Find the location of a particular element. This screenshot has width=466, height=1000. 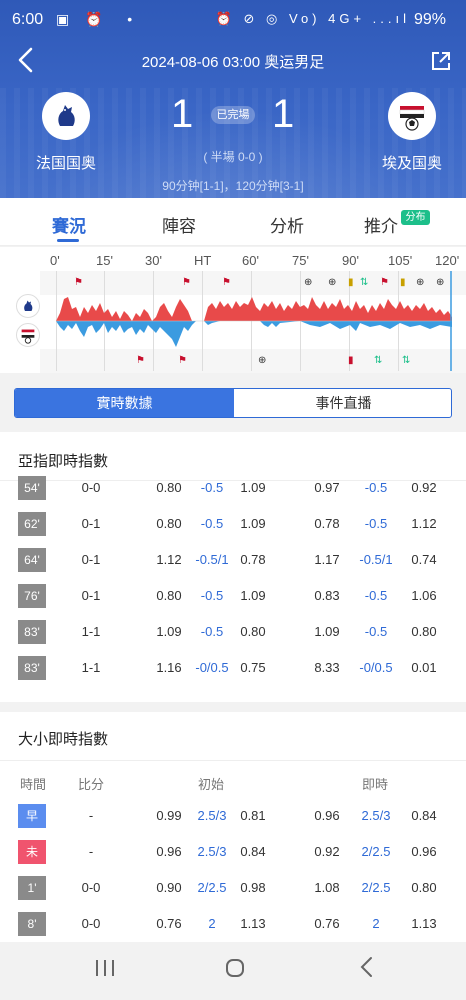

yellow-card-icon: ▮ is located at coordinates (403, 282).